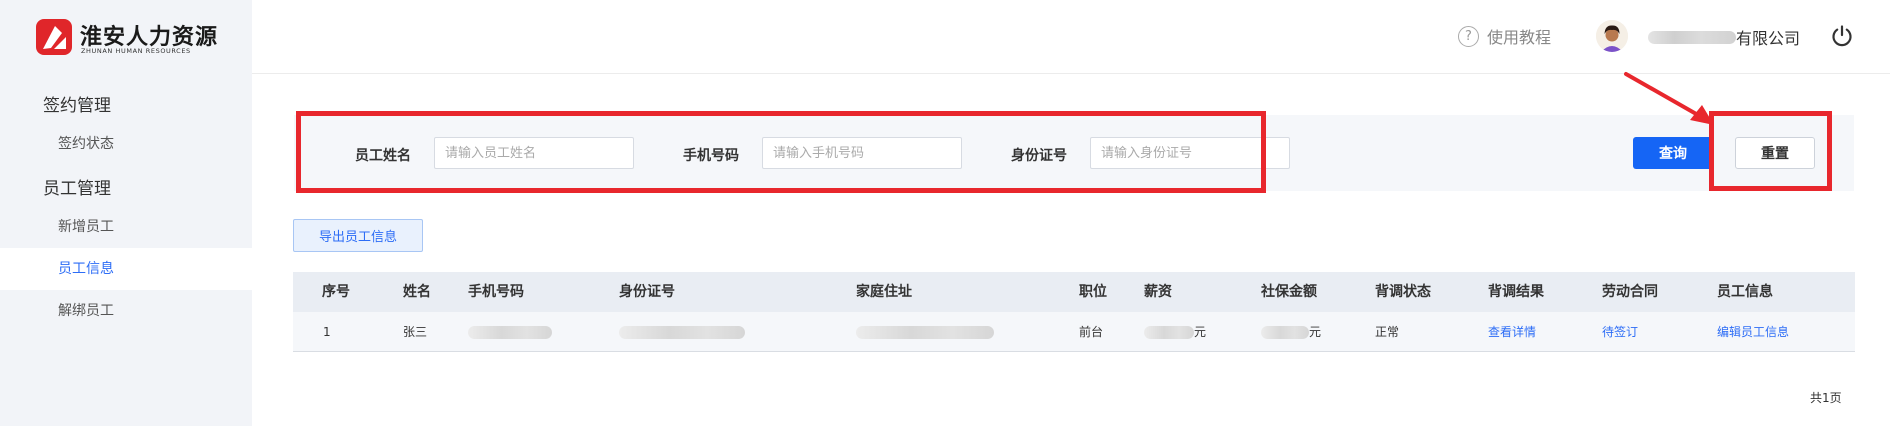 This screenshot has width=1890, height=426. What do you see at coordinates (1200, 332) in the screenshot?
I see `cell-salary-unit: 元` at bounding box center [1200, 332].